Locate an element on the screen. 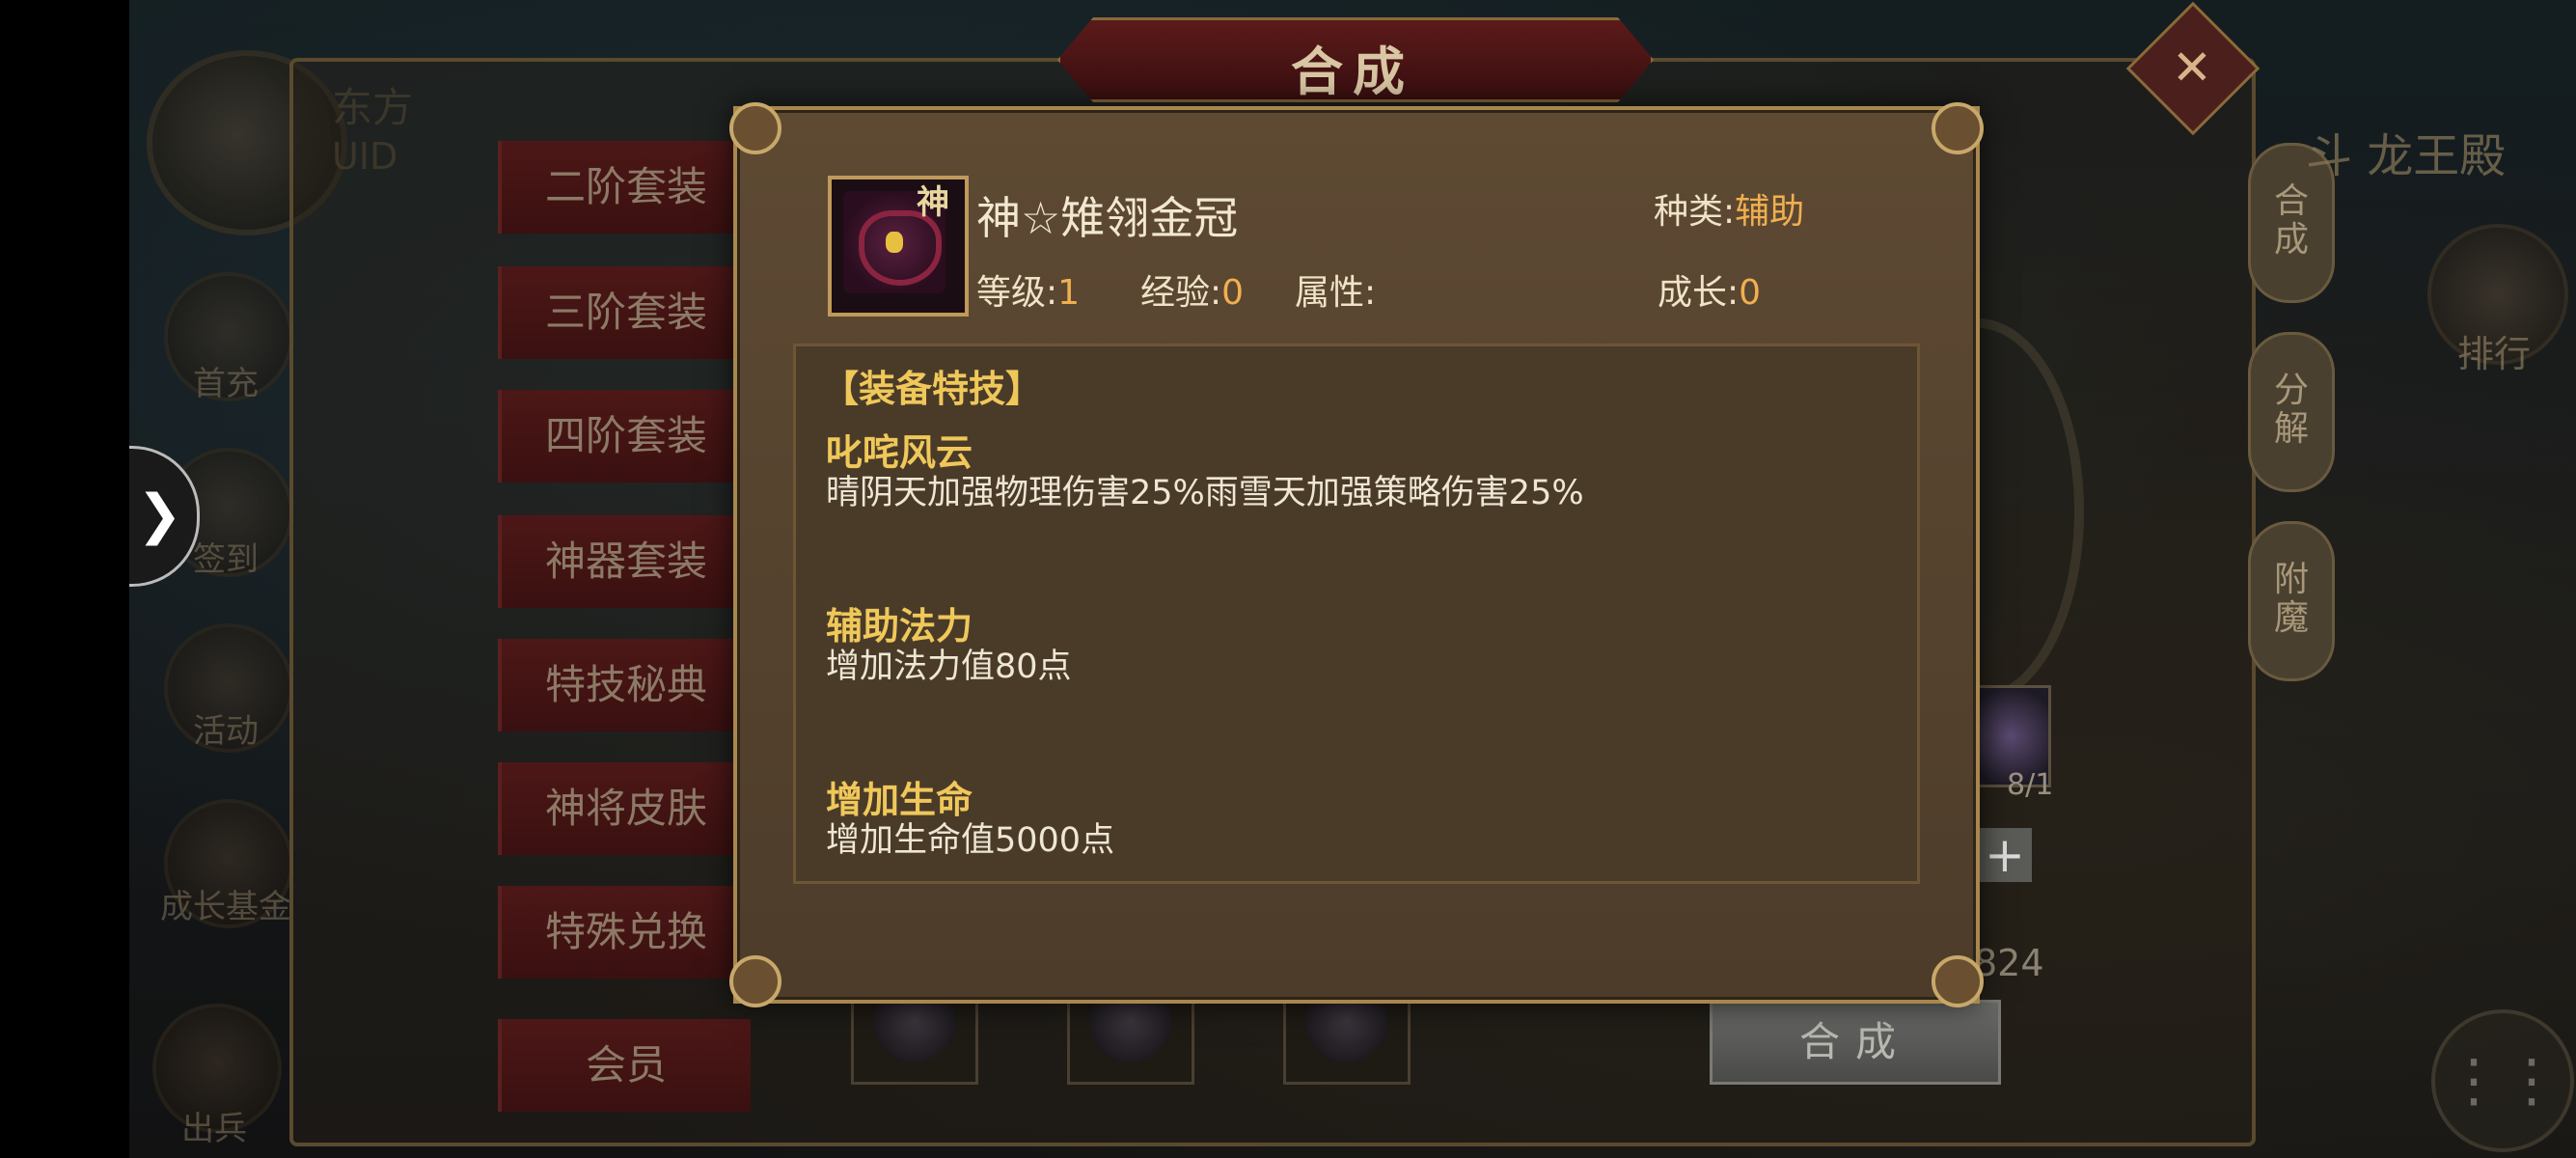  item-attributes: 属性: is located at coordinates (1336, 289).